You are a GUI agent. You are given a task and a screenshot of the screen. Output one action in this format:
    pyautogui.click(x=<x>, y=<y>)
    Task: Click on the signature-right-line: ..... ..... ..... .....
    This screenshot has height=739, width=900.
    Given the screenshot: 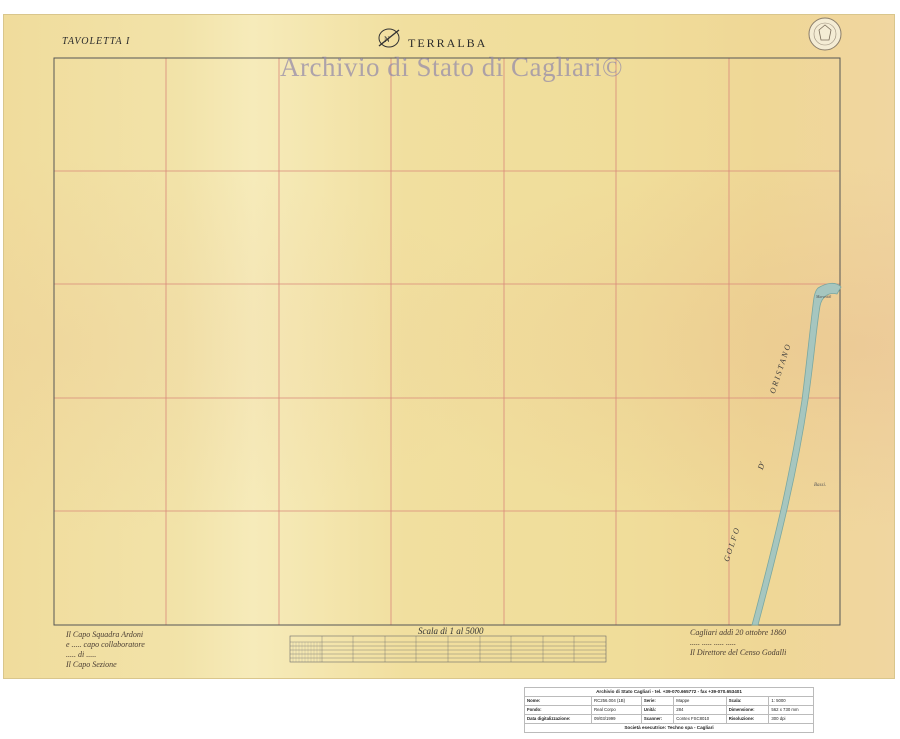 What is the action you would take?
    pyautogui.click(x=713, y=642)
    